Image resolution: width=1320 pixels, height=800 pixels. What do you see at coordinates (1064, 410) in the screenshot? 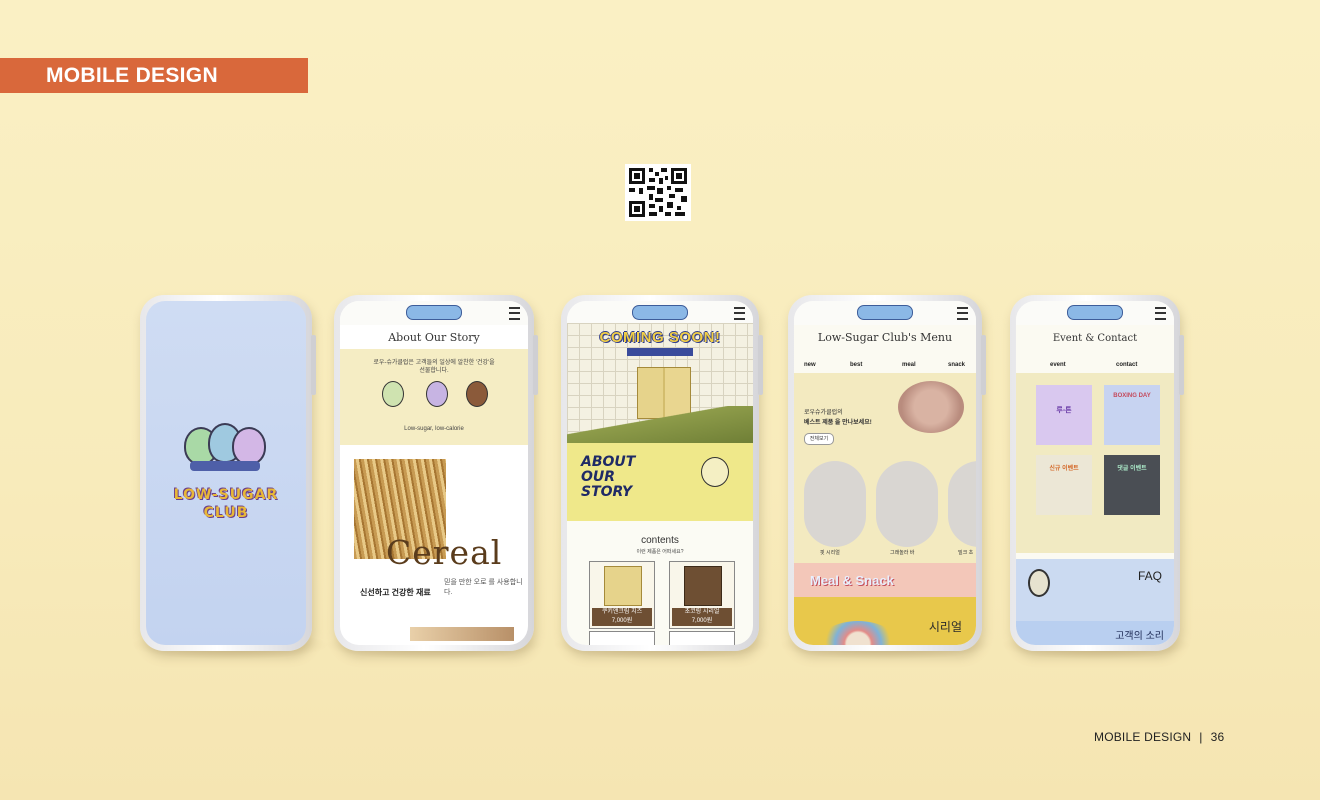
I see `event-label: 루-튼` at bounding box center [1064, 410].